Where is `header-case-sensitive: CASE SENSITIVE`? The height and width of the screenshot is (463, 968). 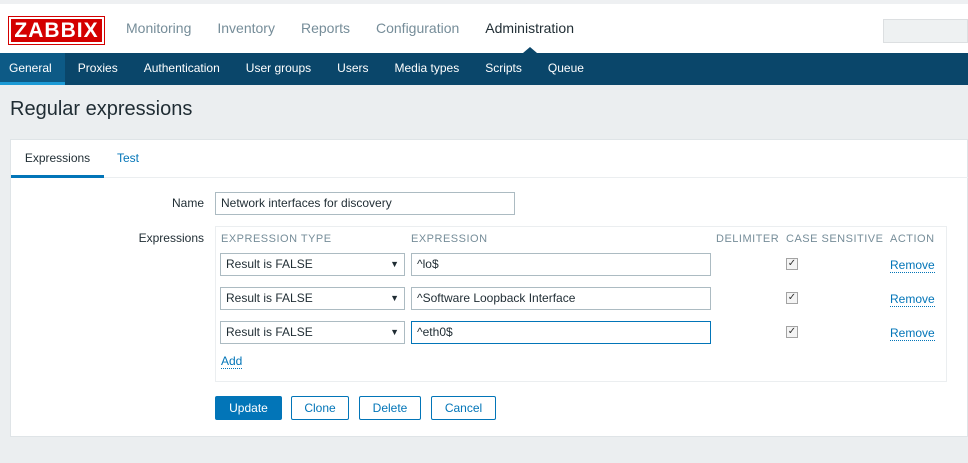
header-case-sensitive: CASE SENSITIVE is located at coordinates (835, 239).